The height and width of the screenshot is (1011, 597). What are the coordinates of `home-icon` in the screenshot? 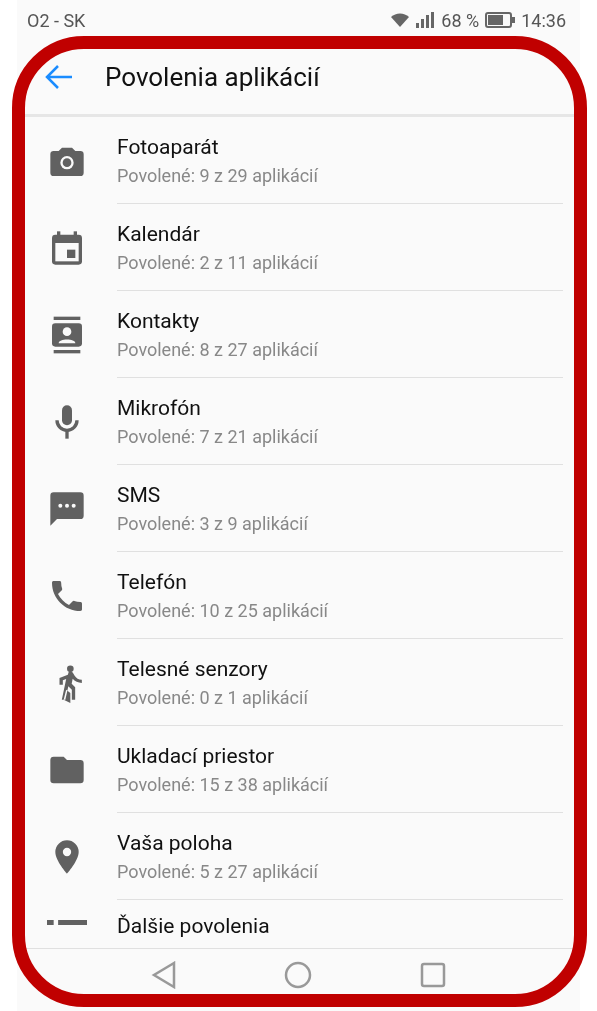 It's located at (298, 975).